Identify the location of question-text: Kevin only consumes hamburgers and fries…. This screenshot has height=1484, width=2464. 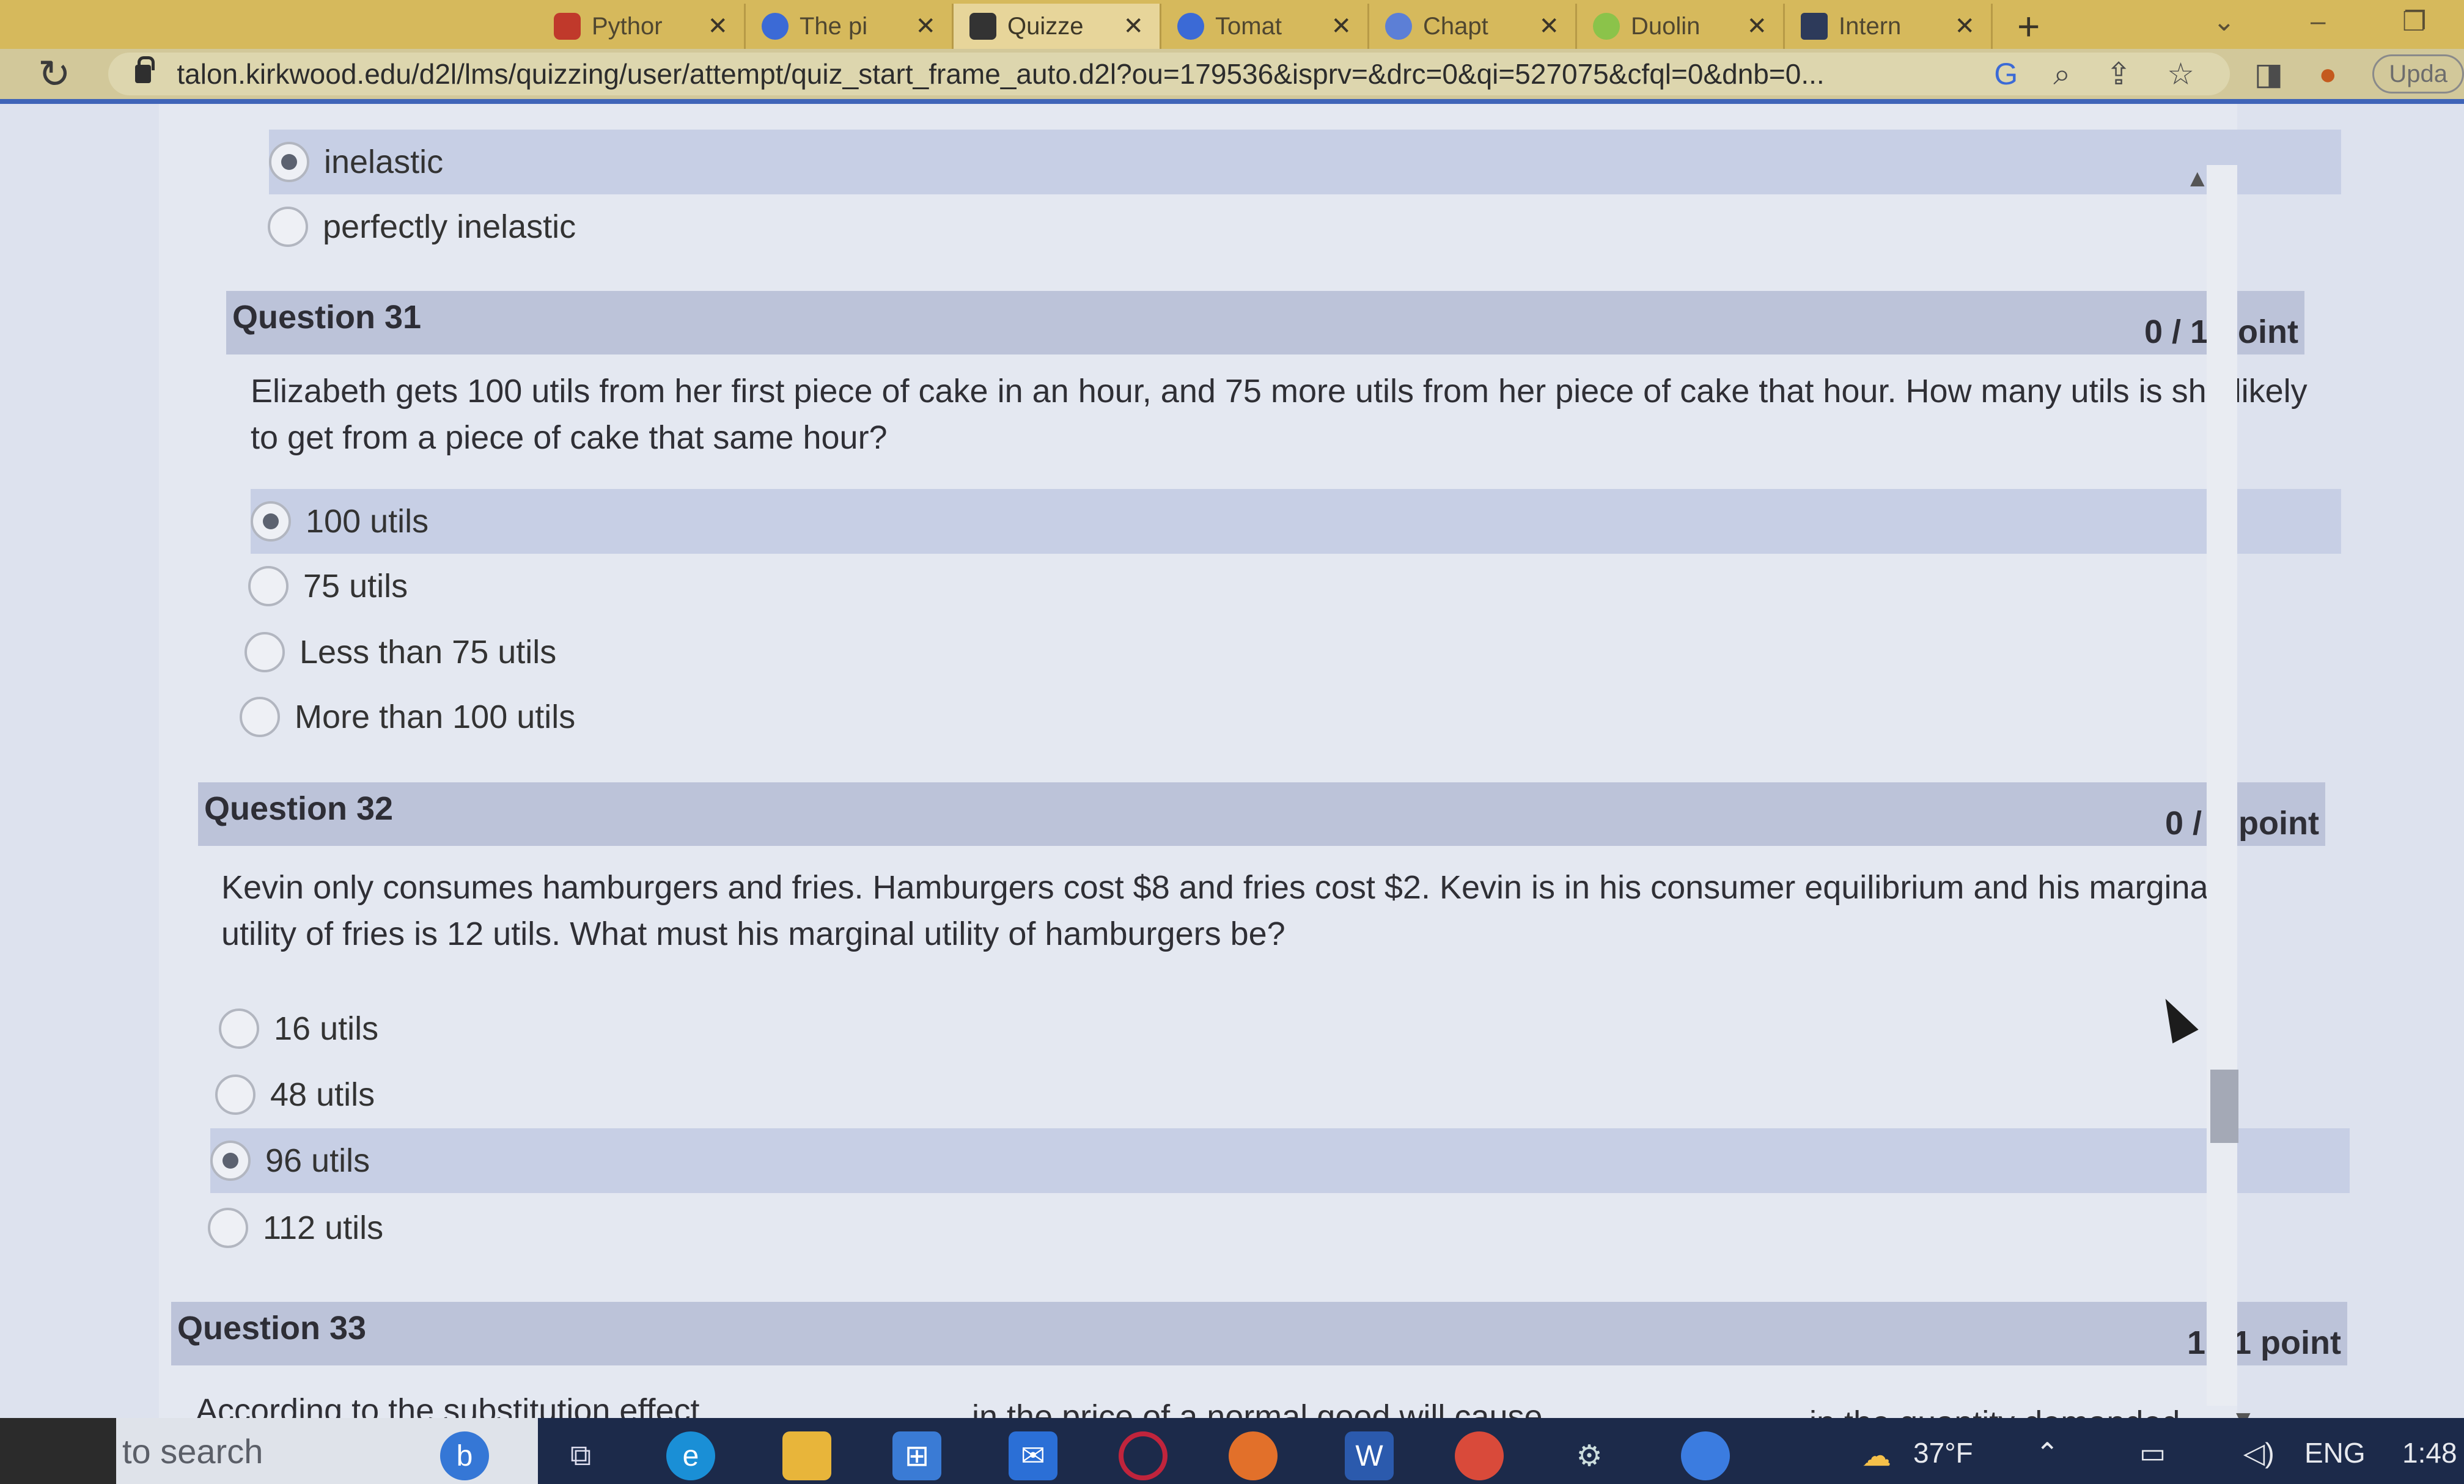
(1218, 910).